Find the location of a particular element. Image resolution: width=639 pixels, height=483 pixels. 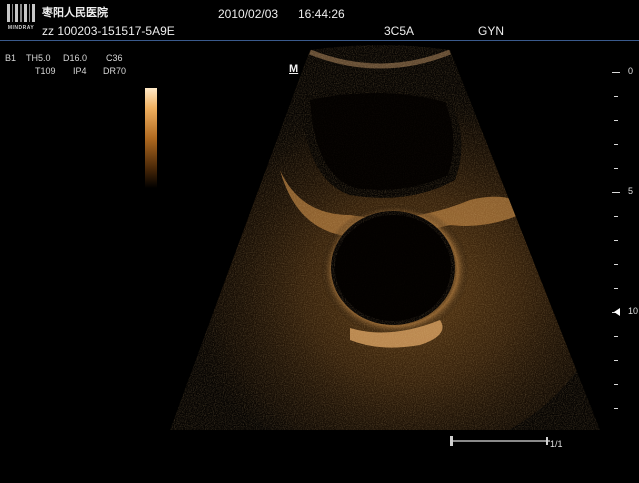

param-th: TH5.0 is located at coordinates (38, 58).